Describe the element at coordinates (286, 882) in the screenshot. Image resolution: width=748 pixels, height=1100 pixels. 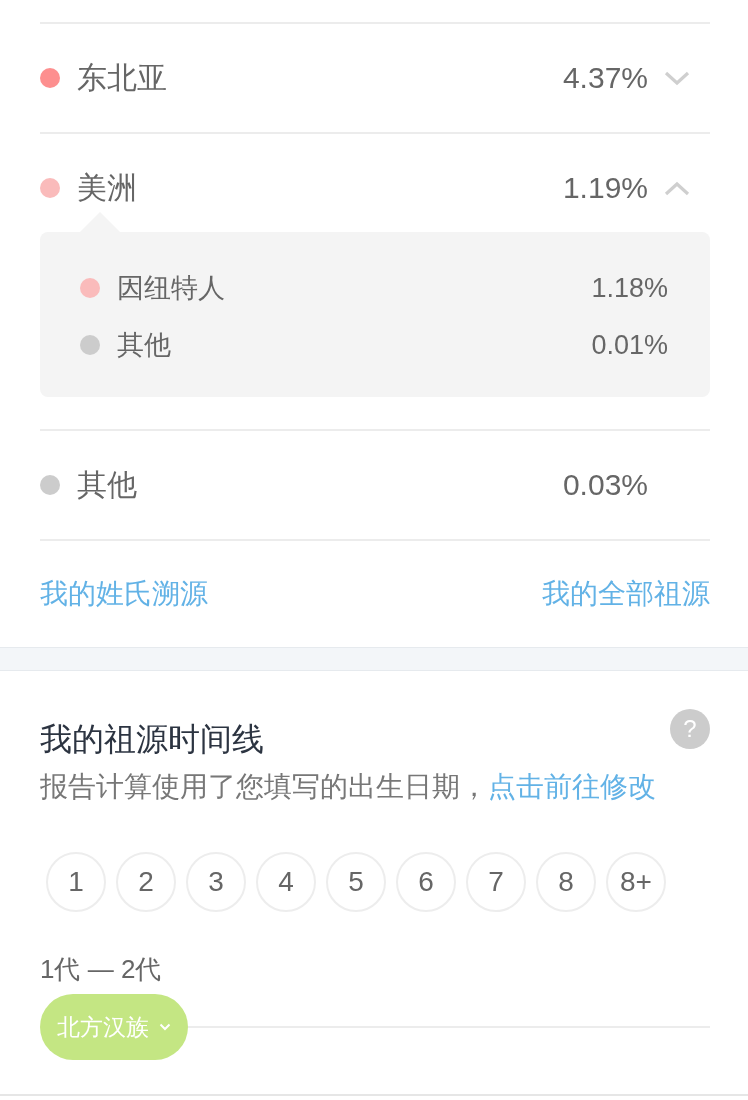
I see `generation-button: 4` at that location.